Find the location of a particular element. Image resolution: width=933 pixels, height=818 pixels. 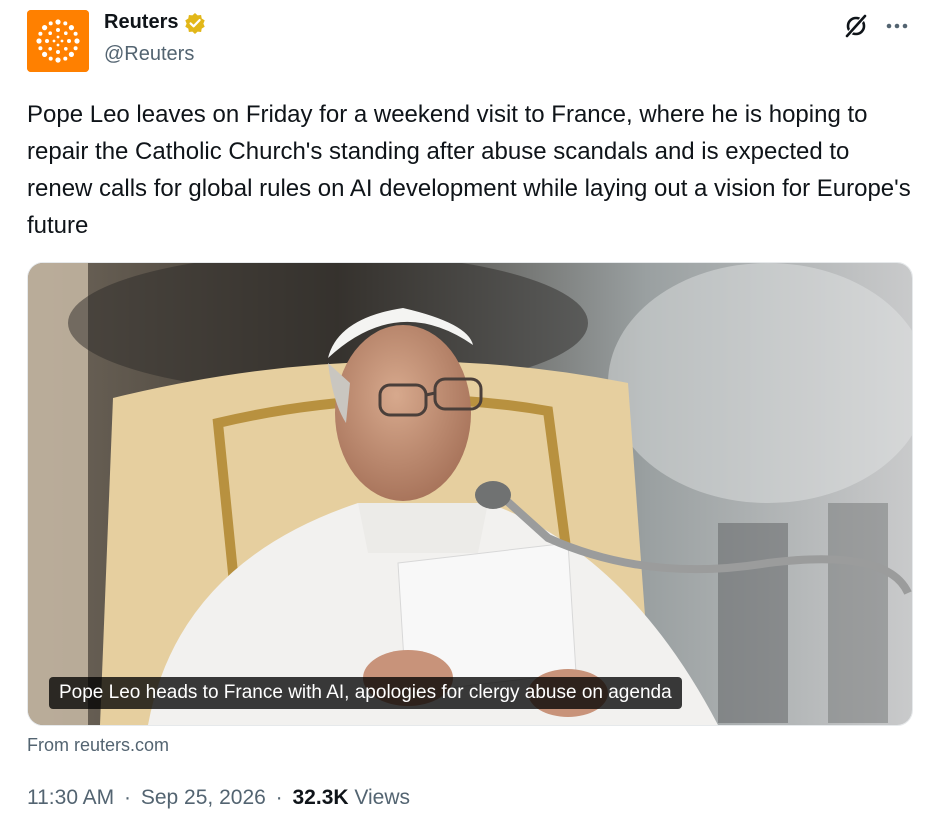

verified-badge-icon is located at coordinates (195, 23).